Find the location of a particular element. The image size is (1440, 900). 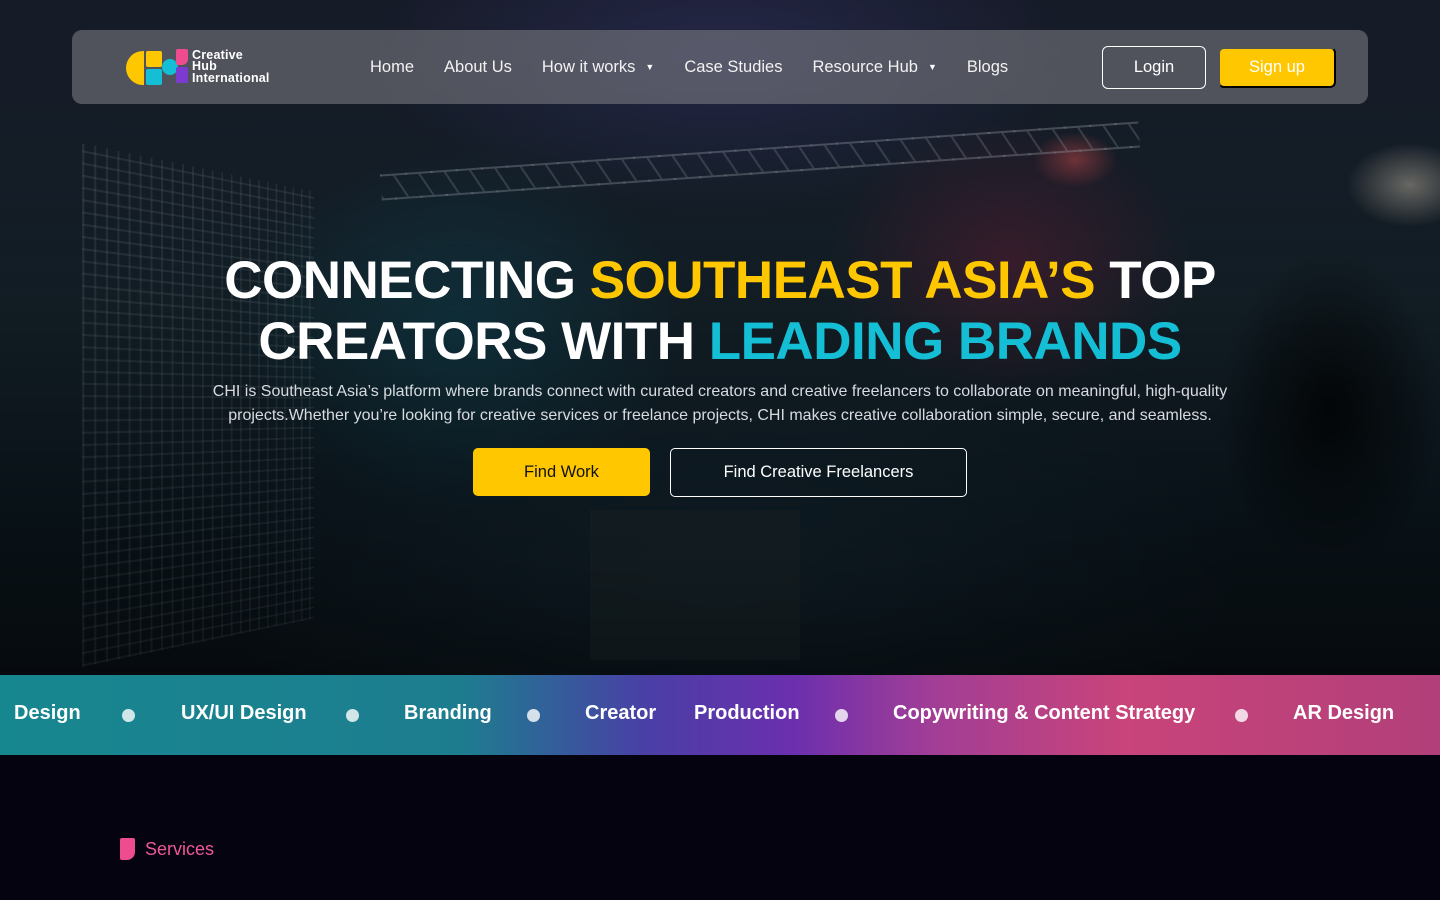

marquee-item: AR Design is located at coordinates (1343, 713).